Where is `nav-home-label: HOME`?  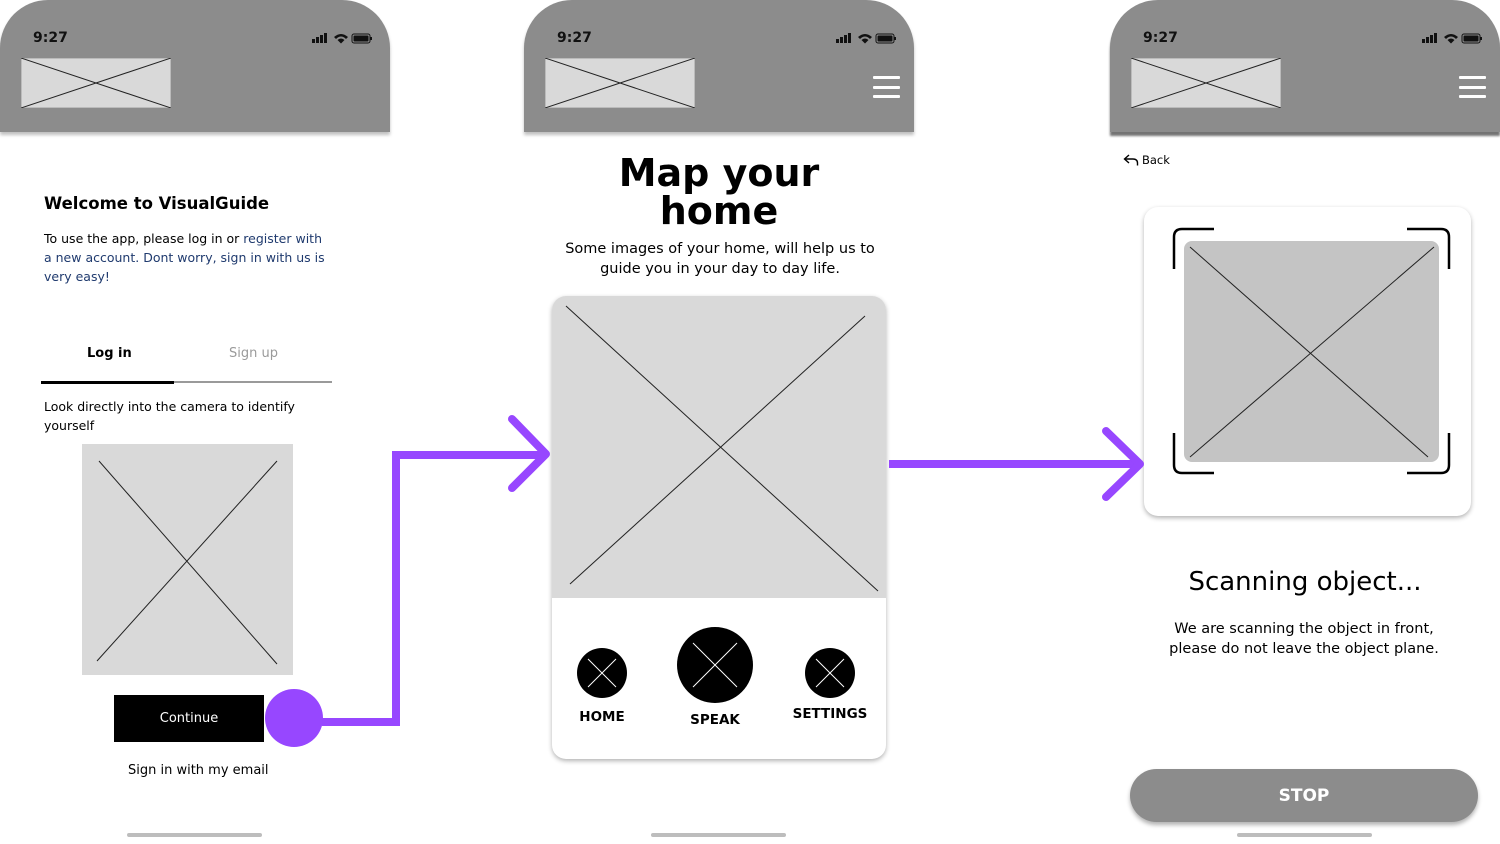 nav-home-label: HOME is located at coordinates (602, 717).